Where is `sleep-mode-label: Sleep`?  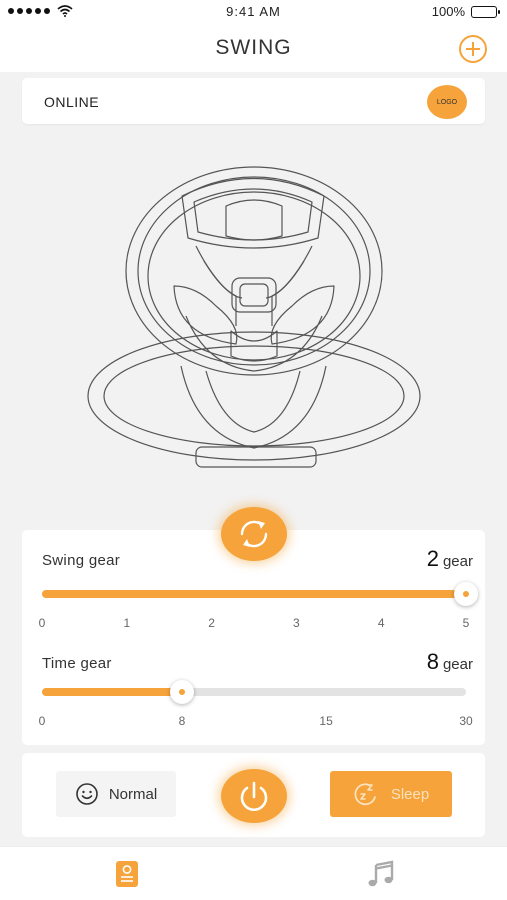
sleep-mode-label: Sleep is located at coordinates (410, 794).